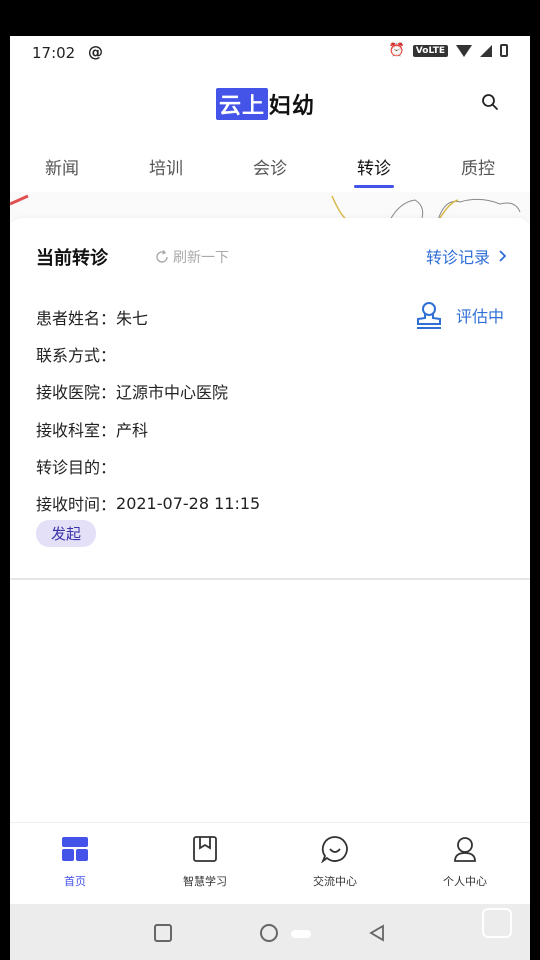 The height and width of the screenshot is (960, 540). I want to click on row-label: 转诊目的：, so click(76, 467).